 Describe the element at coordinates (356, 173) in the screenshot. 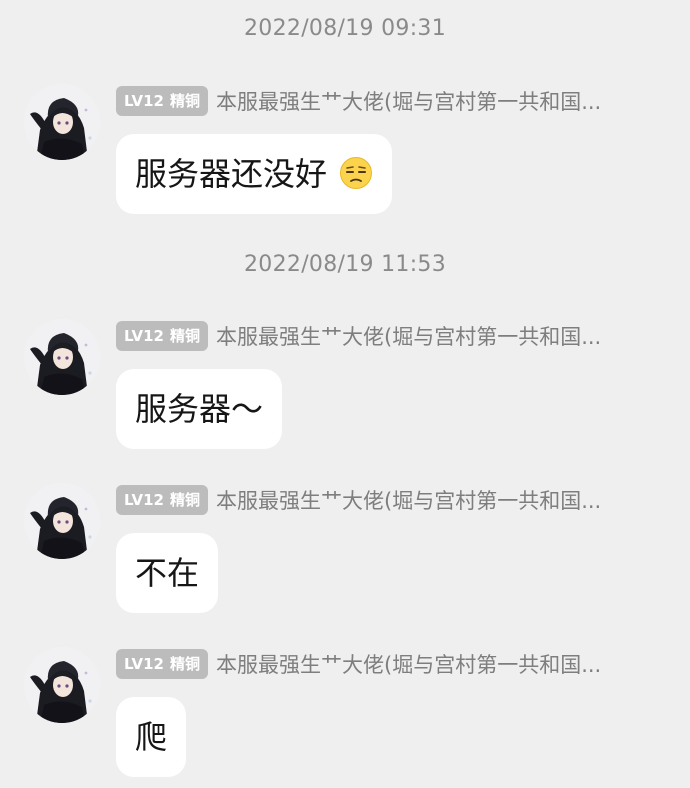

I see `unamused-face-icon` at that location.